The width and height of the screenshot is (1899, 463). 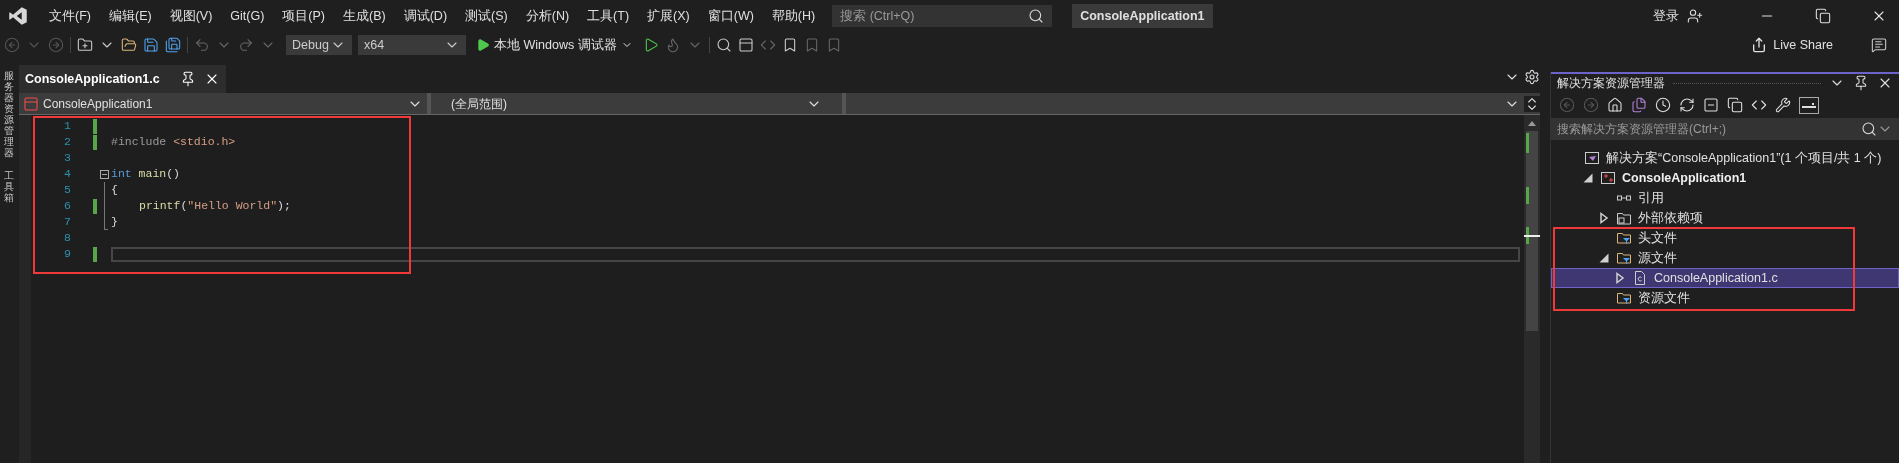 I want to click on split-icon, so click(x=1532, y=103).